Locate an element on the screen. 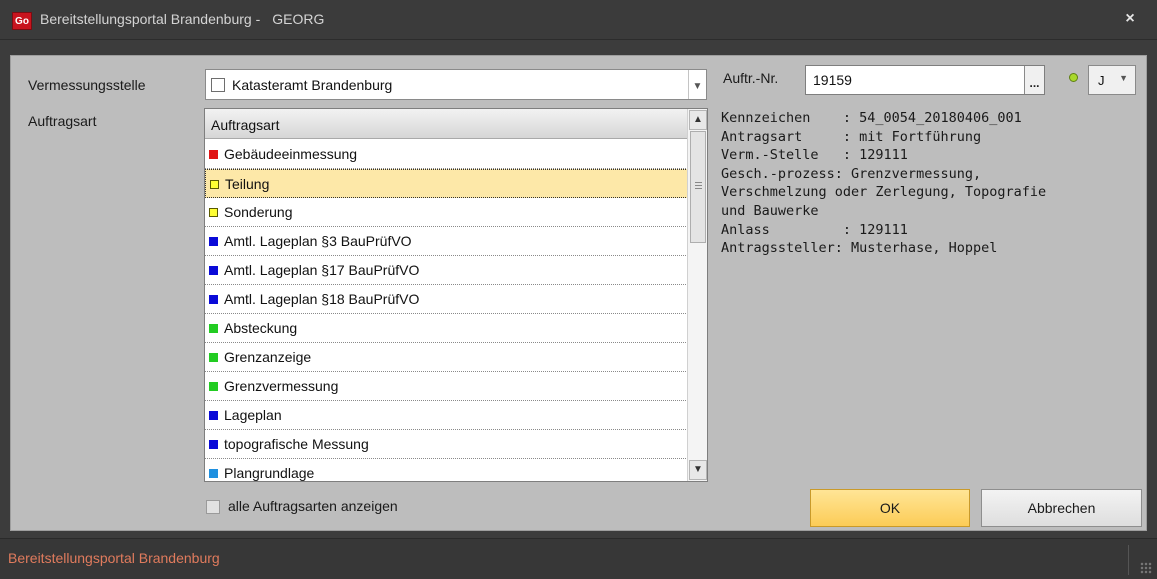  resize-grip-icon is located at coordinates (1146, 568).